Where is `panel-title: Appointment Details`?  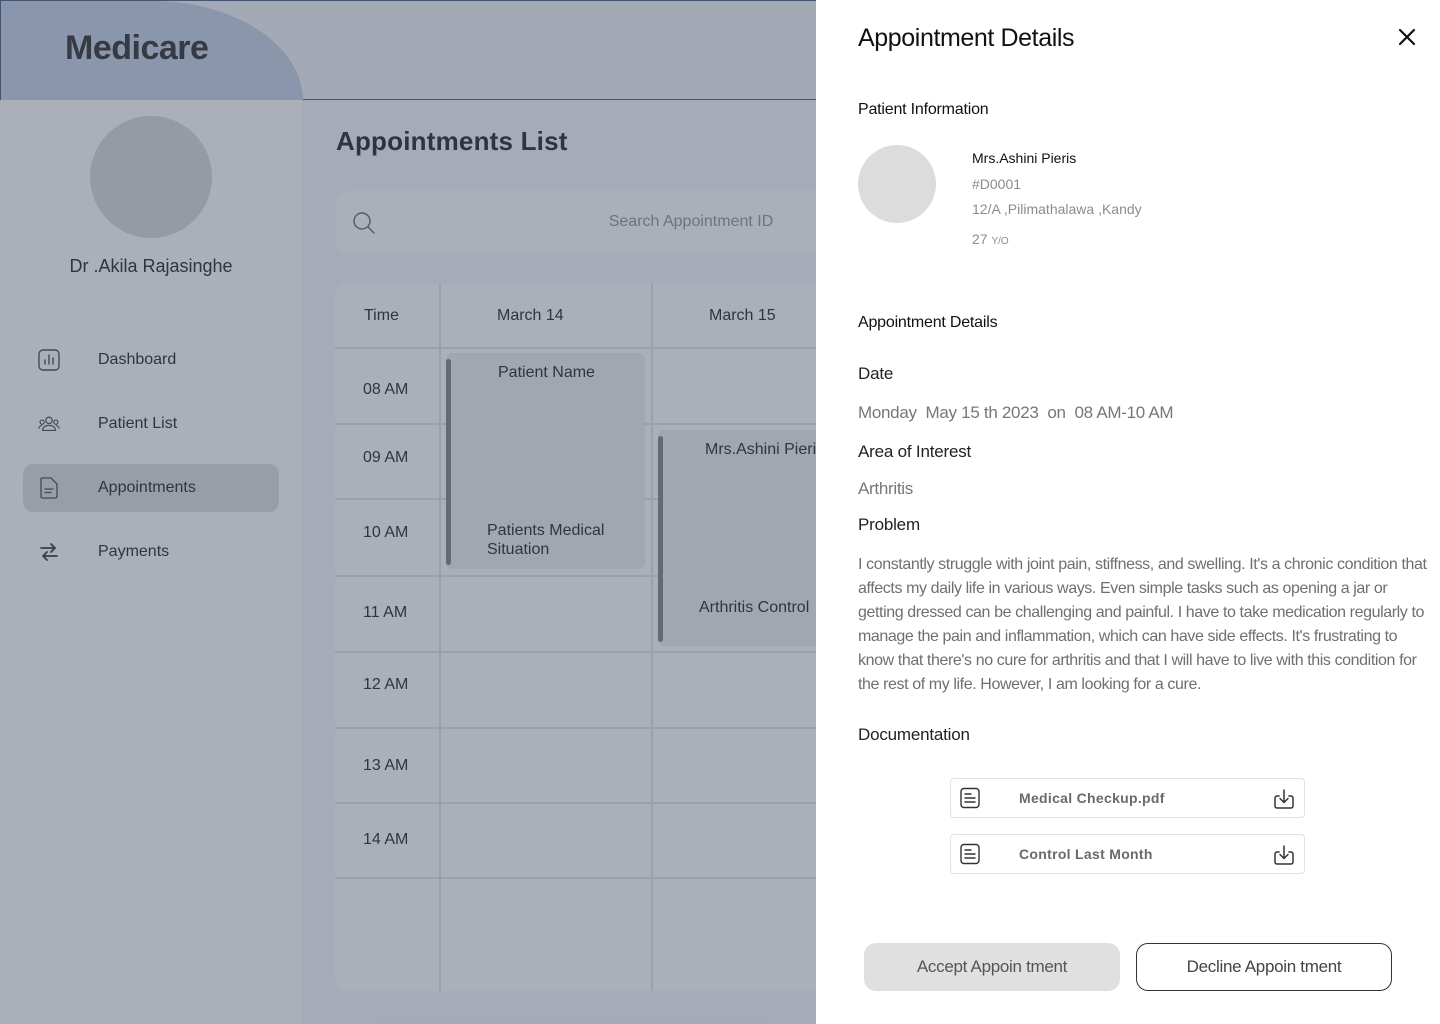
panel-title: Appointment Details is located at coordinates (966, 38).